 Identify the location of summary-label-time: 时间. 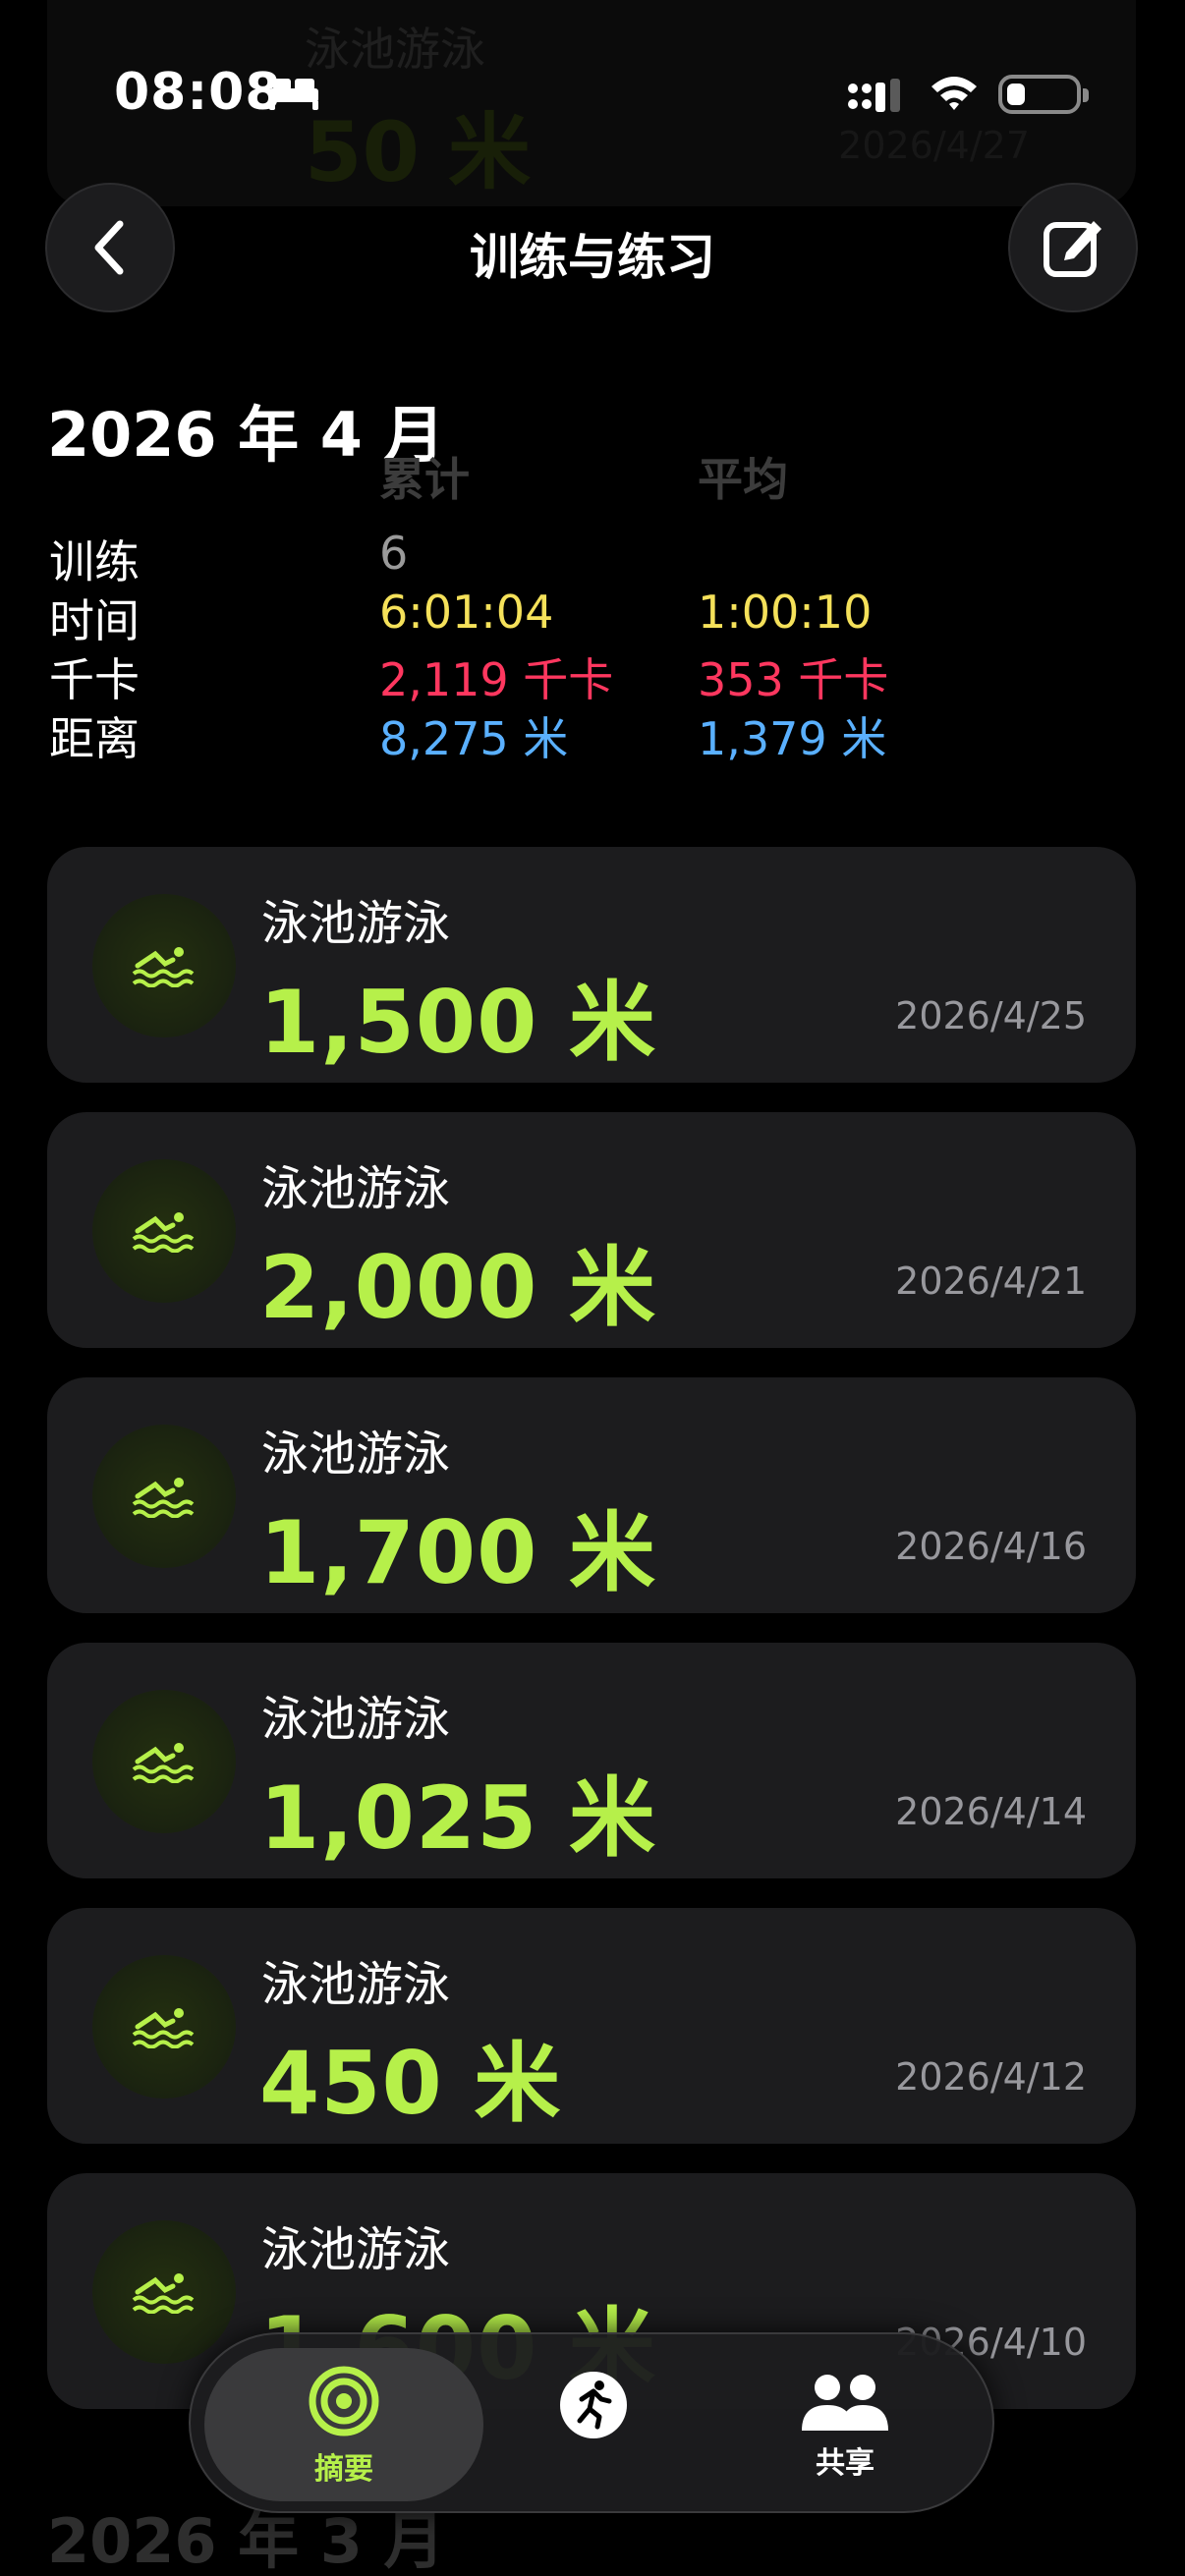
(95, 620).